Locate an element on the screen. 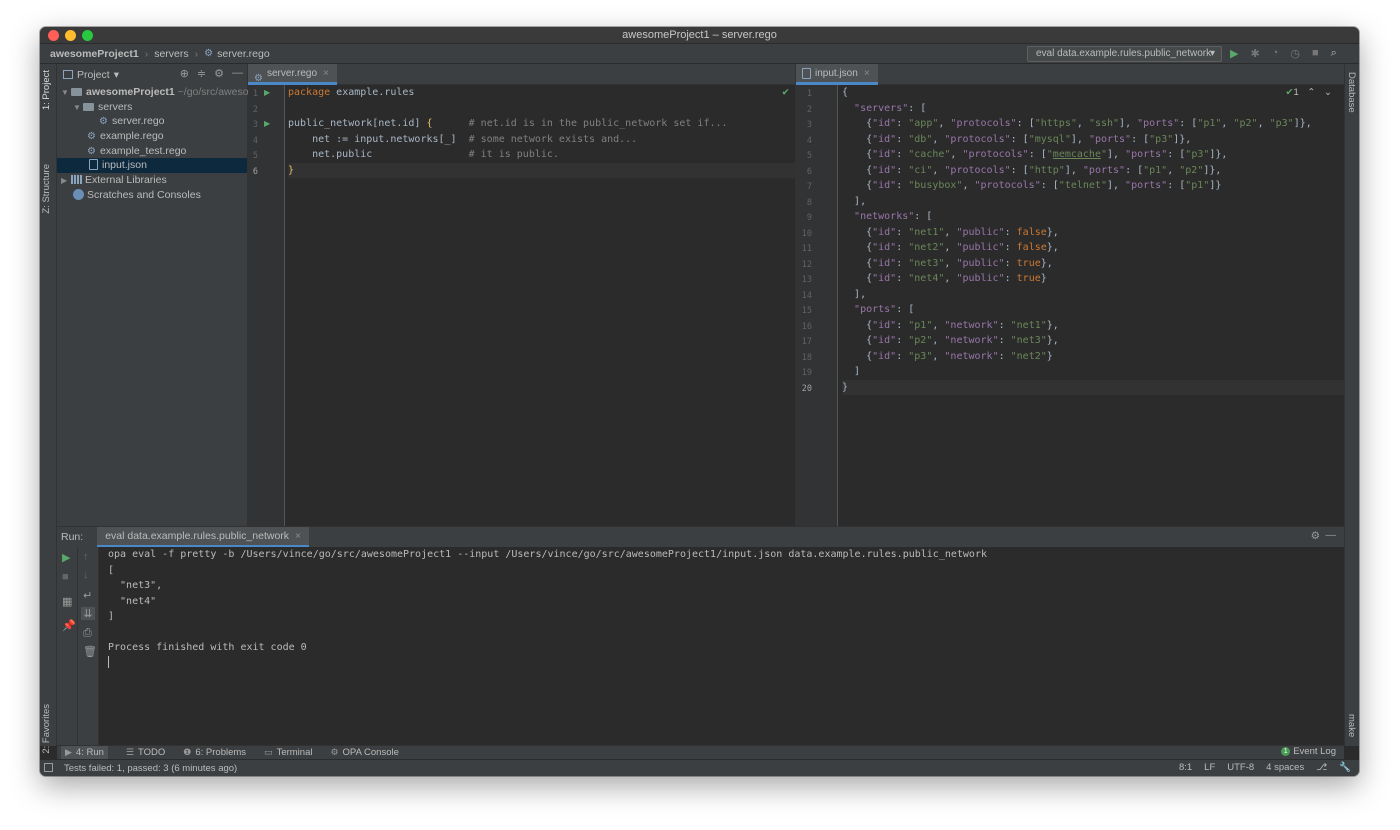 This screenshot has width=1400, height=830. tool-window-problems: ❶ 6: Problems is located at coordinates (214, 752).